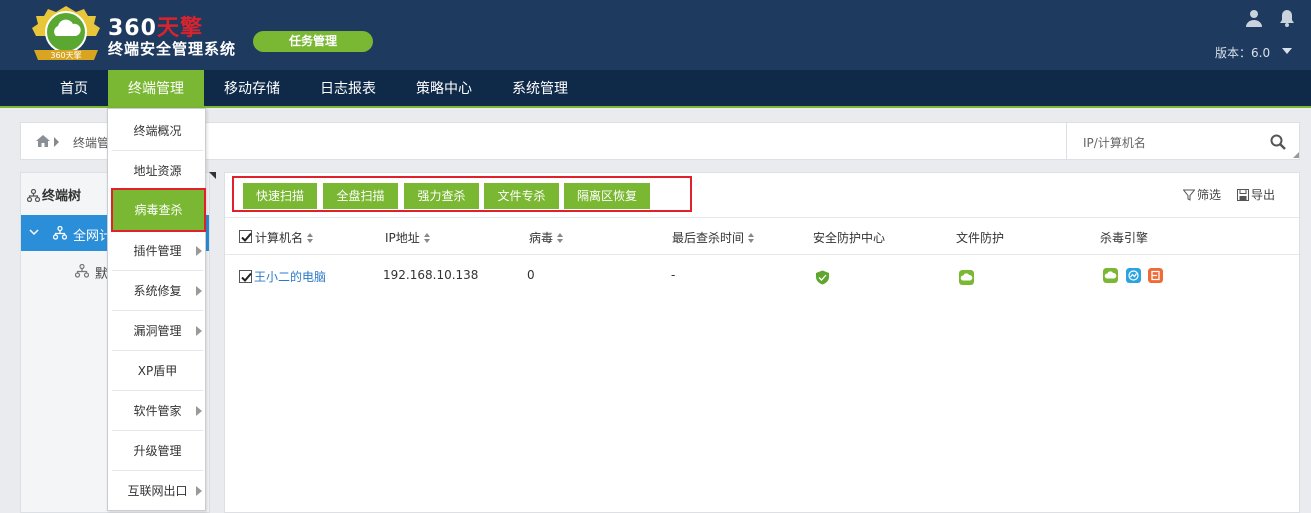  What do you see at coordinates (284, 237) in the screenshot?
I see `column-header-computer-name: 计算机名` at bounding box center [284, 237].